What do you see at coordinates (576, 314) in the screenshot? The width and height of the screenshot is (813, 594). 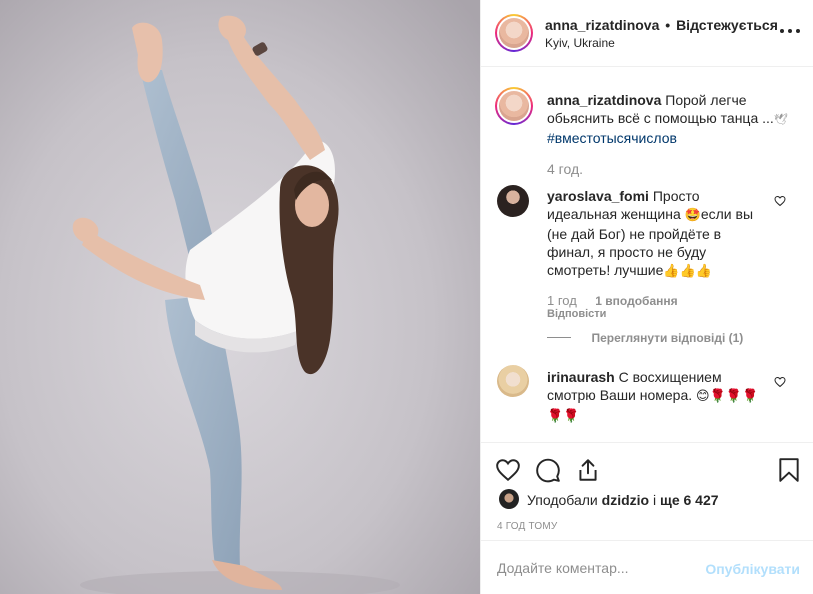 I see `reply-button: Відповісти` at bounding box center [576, 314].